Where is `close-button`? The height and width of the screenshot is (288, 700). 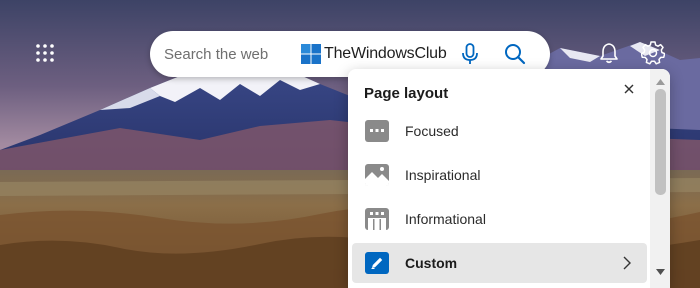
close-button is located at coordinates (629, 89).